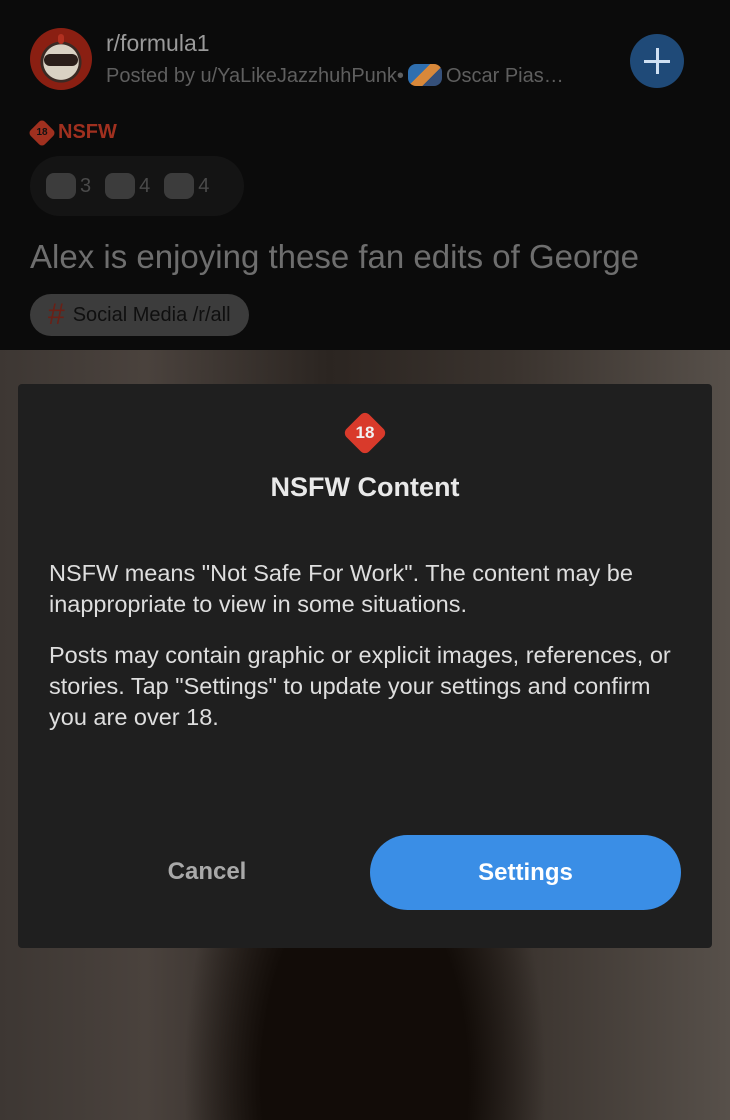 This screenshot has width=730, height=1120. Describe the element at coordinates (365, 432) in the screenshot. I see `nsfw-18-badge-text: 18` at that location.